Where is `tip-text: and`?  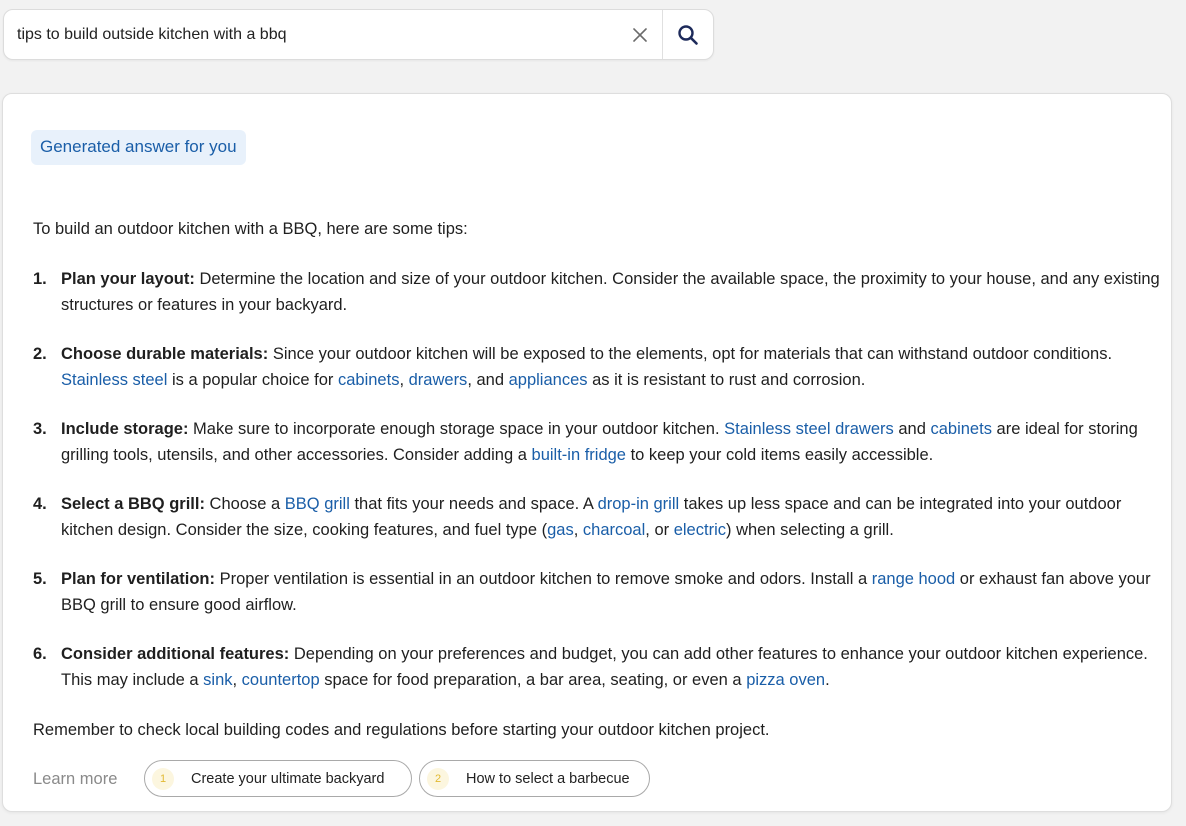 tip-text: and is located at coordinates (912, 429).